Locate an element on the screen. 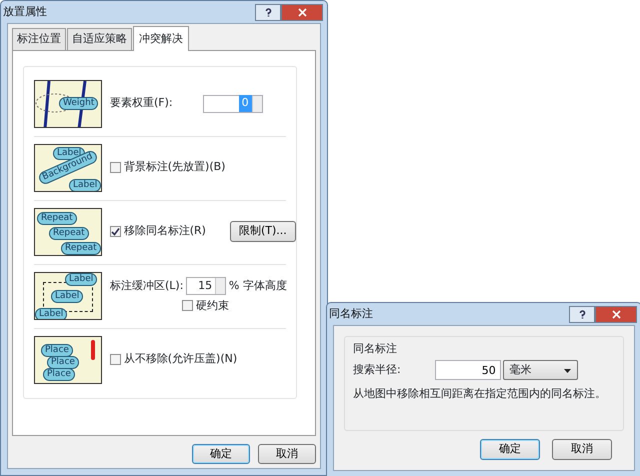 The width and height of the screenshot is (640, 476). tab: 标注位置 is located at coordinates (39, 39).